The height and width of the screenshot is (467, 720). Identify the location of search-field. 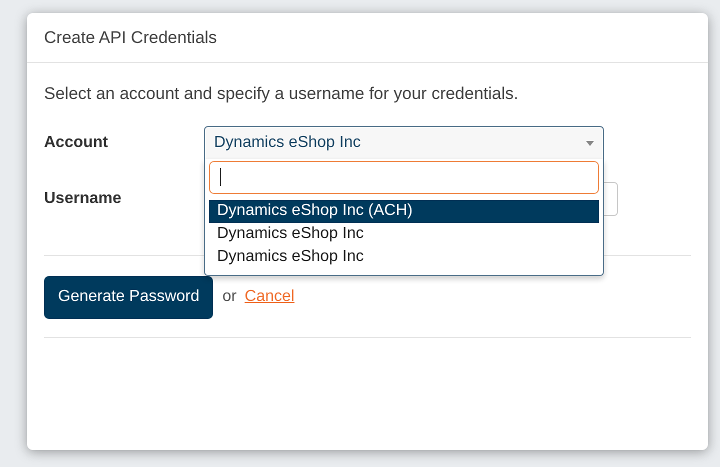
(404, 177).